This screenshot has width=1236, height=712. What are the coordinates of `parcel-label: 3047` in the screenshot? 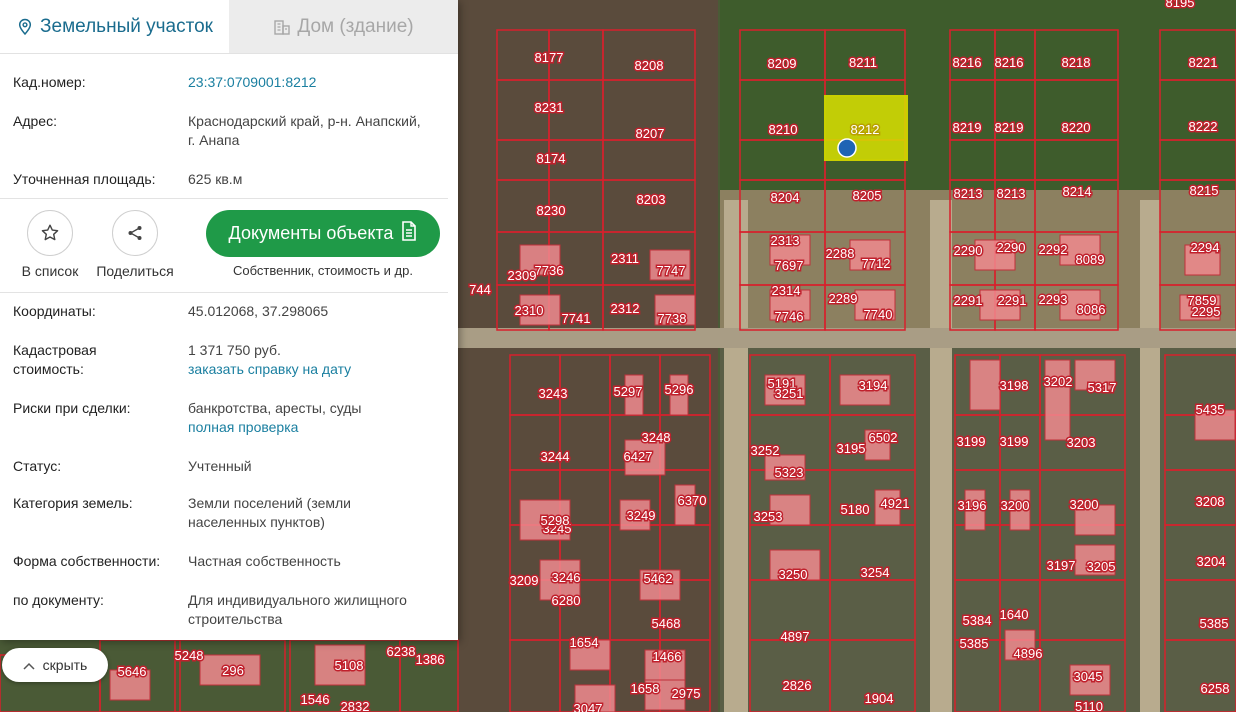 It's located at (588, 706).